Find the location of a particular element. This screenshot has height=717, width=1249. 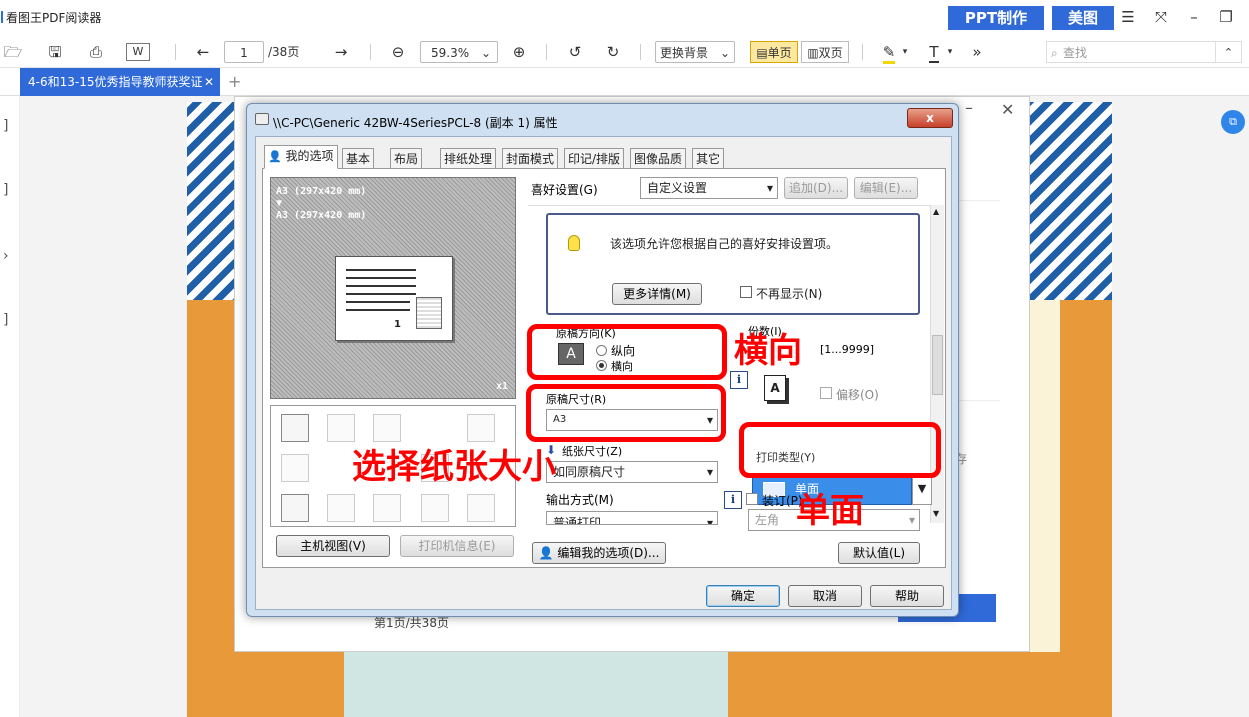

search-input: ⌕ 查找 is located at coordinates (1131, 52).